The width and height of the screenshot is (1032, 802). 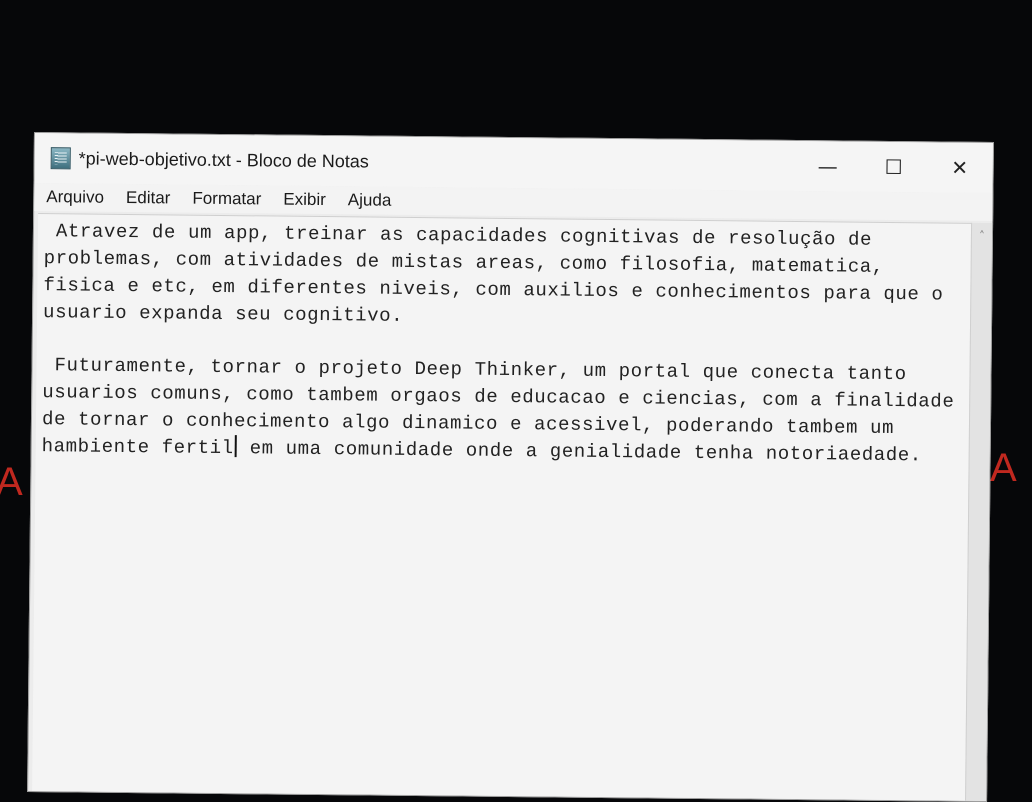 What do you see at coordinates (304, 200) in the screenshot?
I see `menu-exibir: Exibir` at bounding box center [304, 200].